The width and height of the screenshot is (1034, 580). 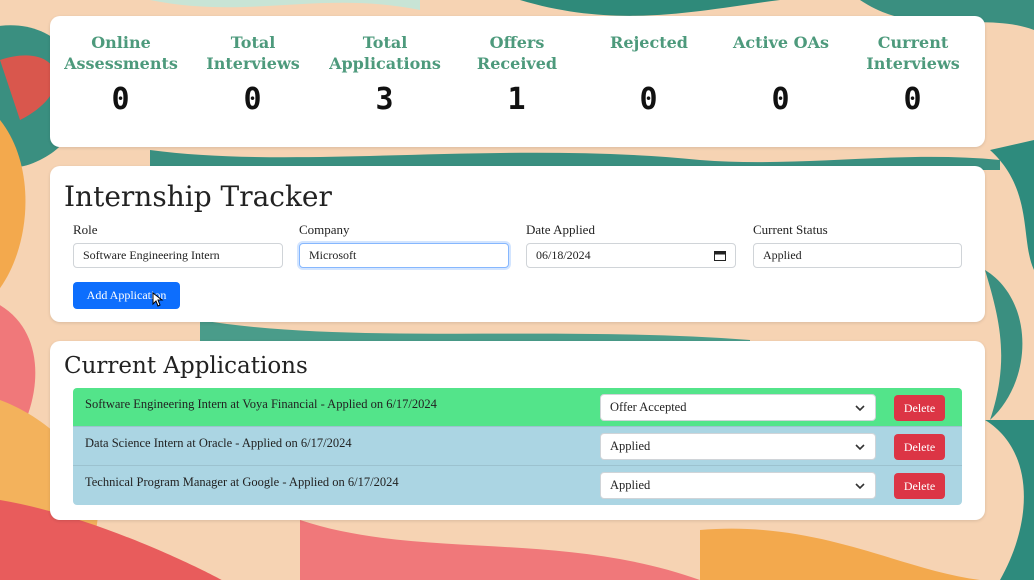 I want to click on company-value: Microsoft, so click(x=333, y=255).